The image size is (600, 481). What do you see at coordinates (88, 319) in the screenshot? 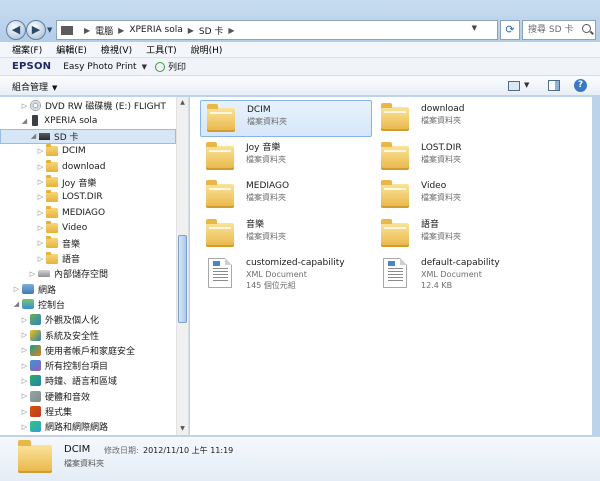
I see `nav-tree-item: ▷ 外觀及個人化` at bounding box center [88, 319].